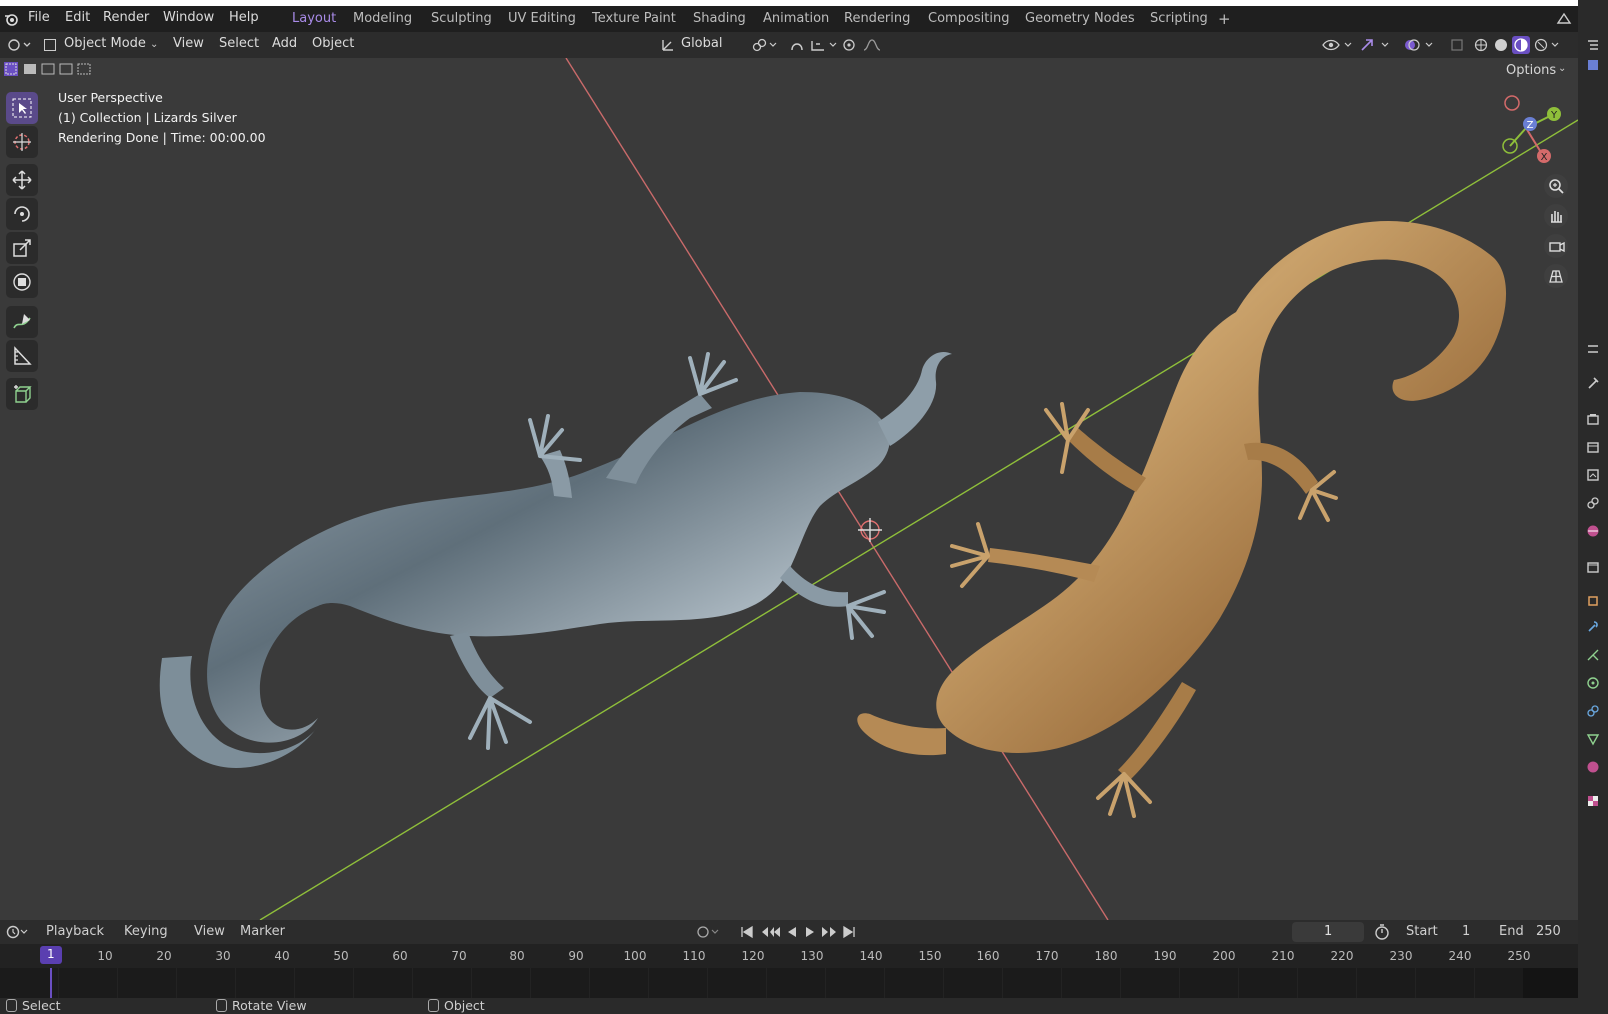 The width and height of the screenshot is (1608, 1014). What do you see at coordinates (1593, 567) in the screenshot?
I see `collection-properties-icon` at bounding box center [1593, 567].